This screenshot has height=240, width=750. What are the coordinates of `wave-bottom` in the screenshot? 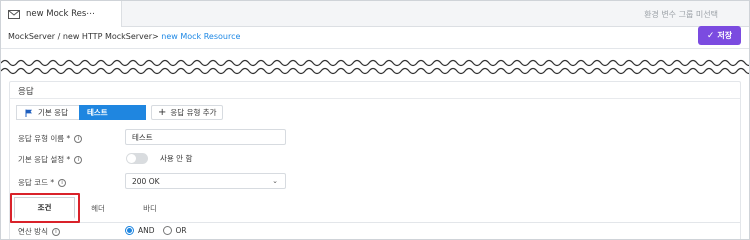 It's located at (375, 71).